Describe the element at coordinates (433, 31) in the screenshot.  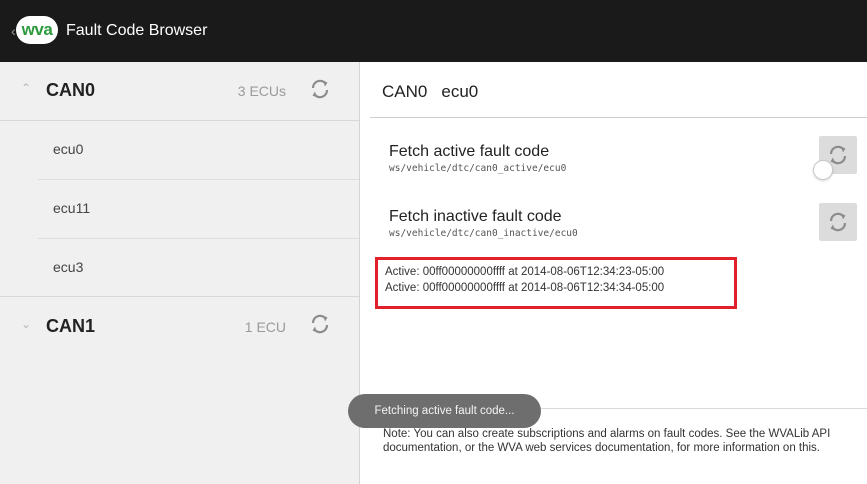
I see `action-bar: ‹ wva Fault Code Browser` at that location.